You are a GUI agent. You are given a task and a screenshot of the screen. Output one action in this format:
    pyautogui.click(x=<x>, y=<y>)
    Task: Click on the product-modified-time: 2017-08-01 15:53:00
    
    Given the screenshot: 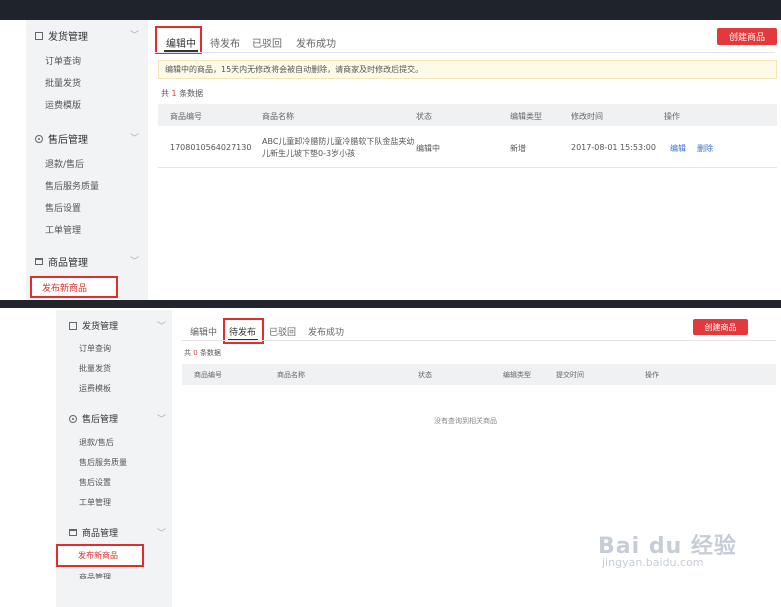 What is the action you would take?
    pyautogui.click(x=613, y=147)
    